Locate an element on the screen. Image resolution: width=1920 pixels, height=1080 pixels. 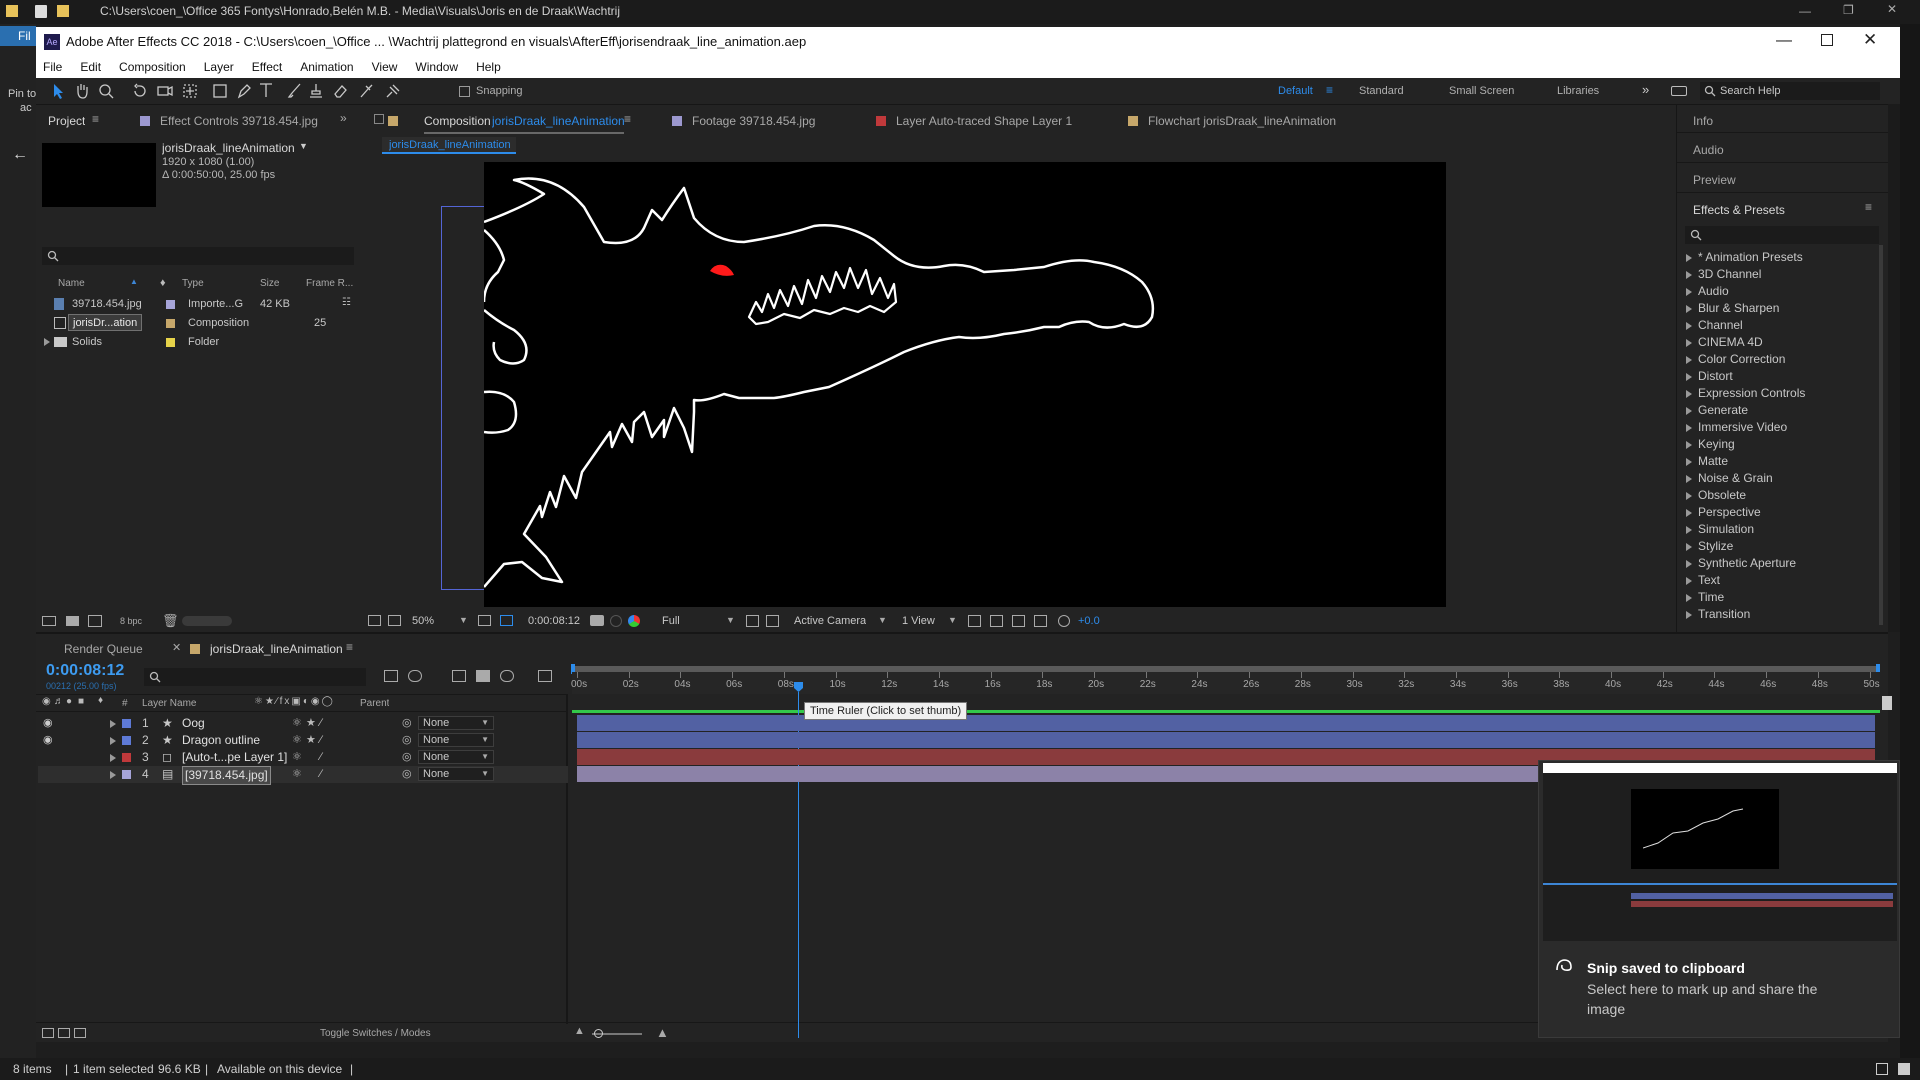
menu-edit: Edit is located at coordinates (90, 67).